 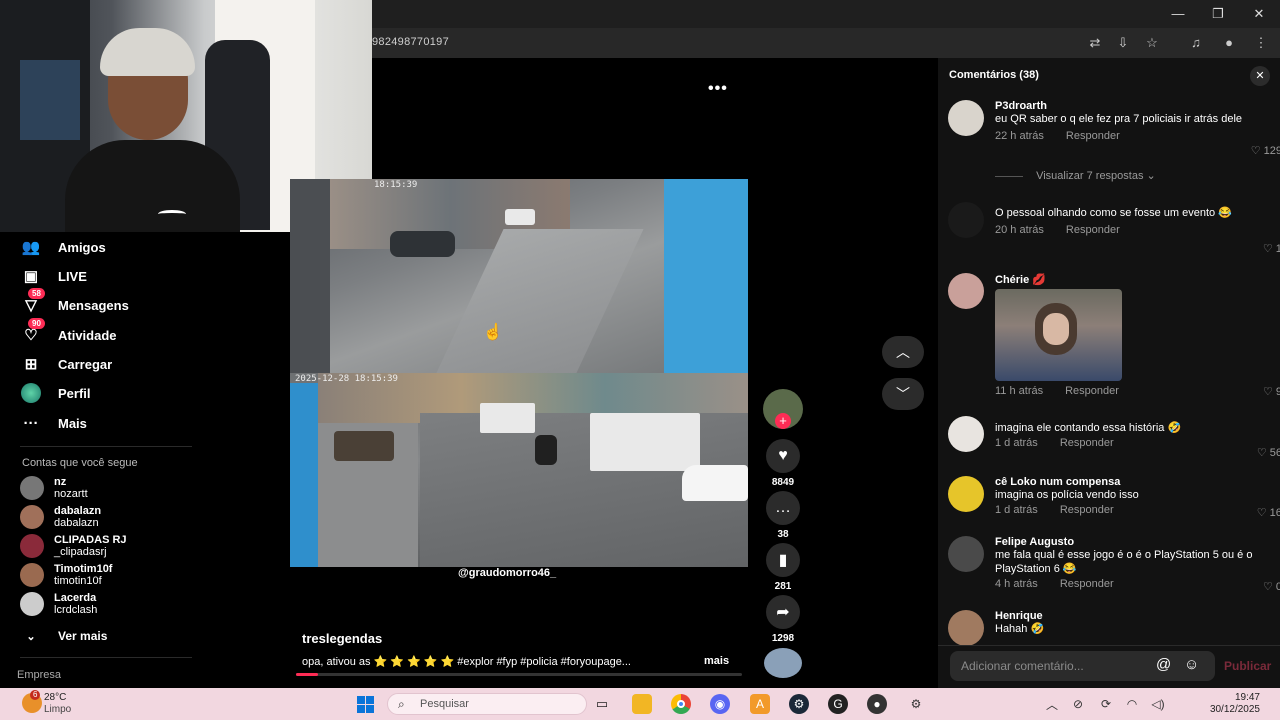 I want to click on comment-like: ♡ 168, so click(x=1268, y=512).